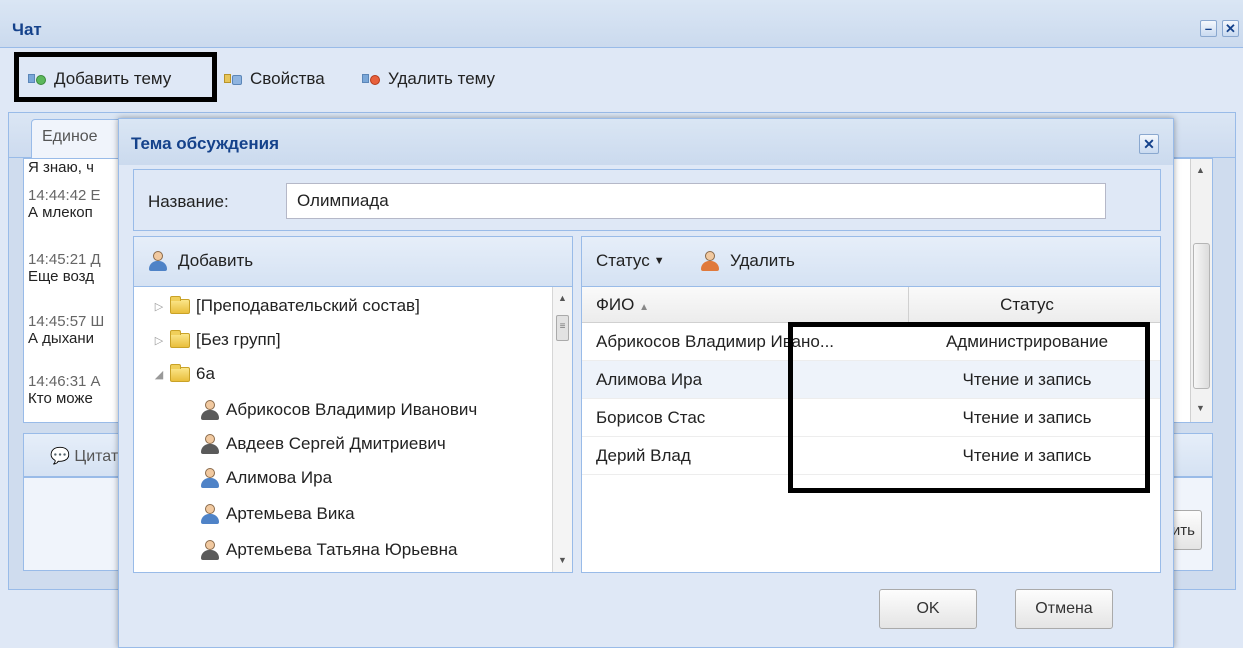 This screenshot has width=1243, height=648. Describe the element at coordinates (188, 201) in the screenshot. I see `name-label: Название:` at that location.